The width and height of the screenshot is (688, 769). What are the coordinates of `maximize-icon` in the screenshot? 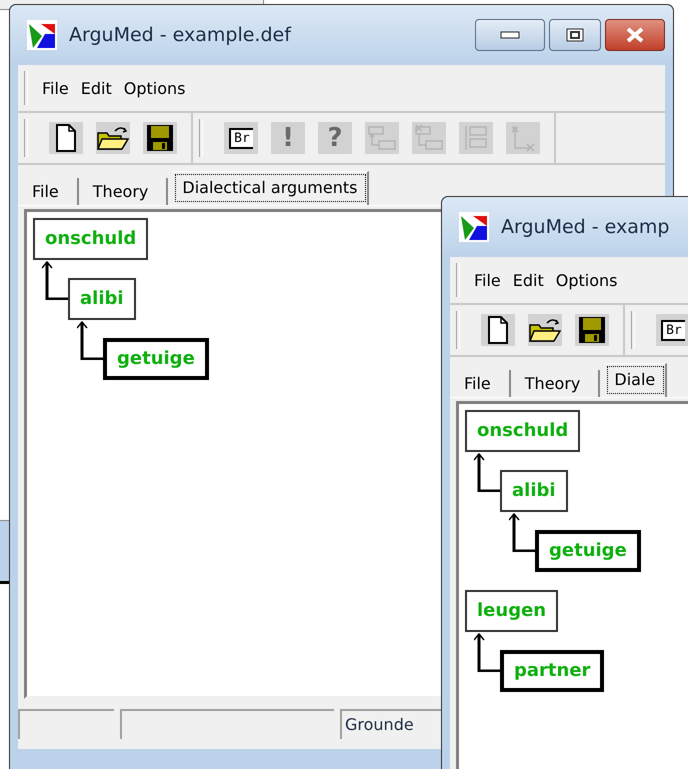 It's located at (575, 35).